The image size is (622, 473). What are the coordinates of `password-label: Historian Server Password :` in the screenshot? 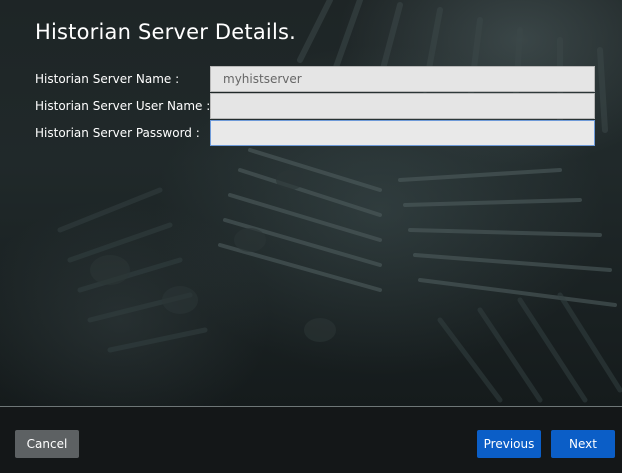 It's located at (117, 133).